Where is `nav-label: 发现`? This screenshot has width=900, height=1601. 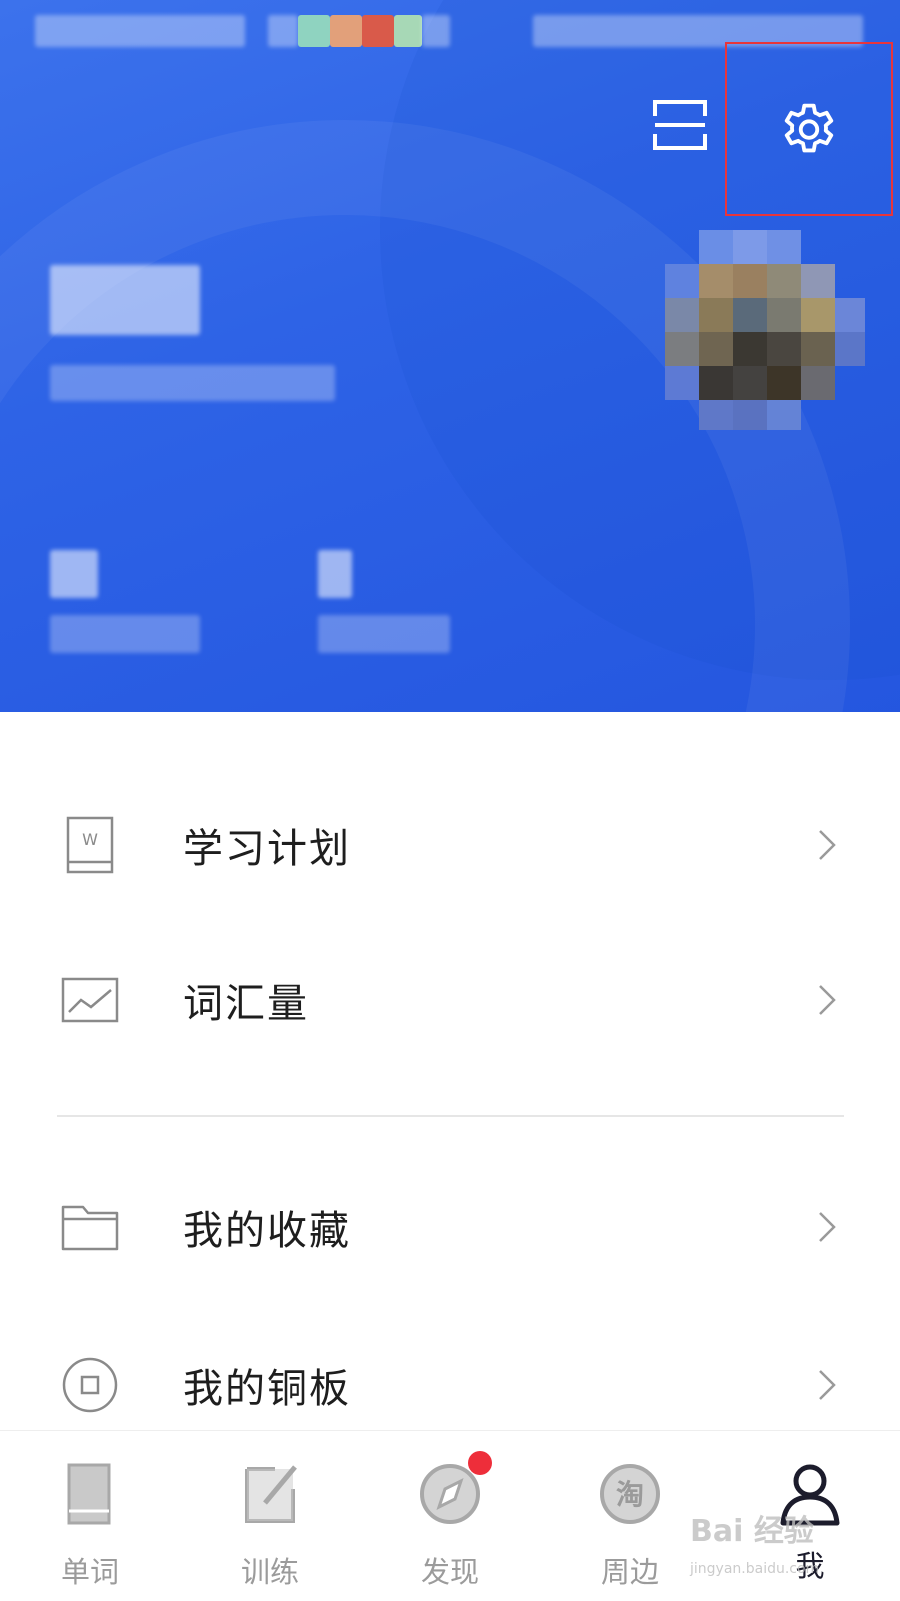 nav-label: 发现 is located at coordinates (449, 1572).